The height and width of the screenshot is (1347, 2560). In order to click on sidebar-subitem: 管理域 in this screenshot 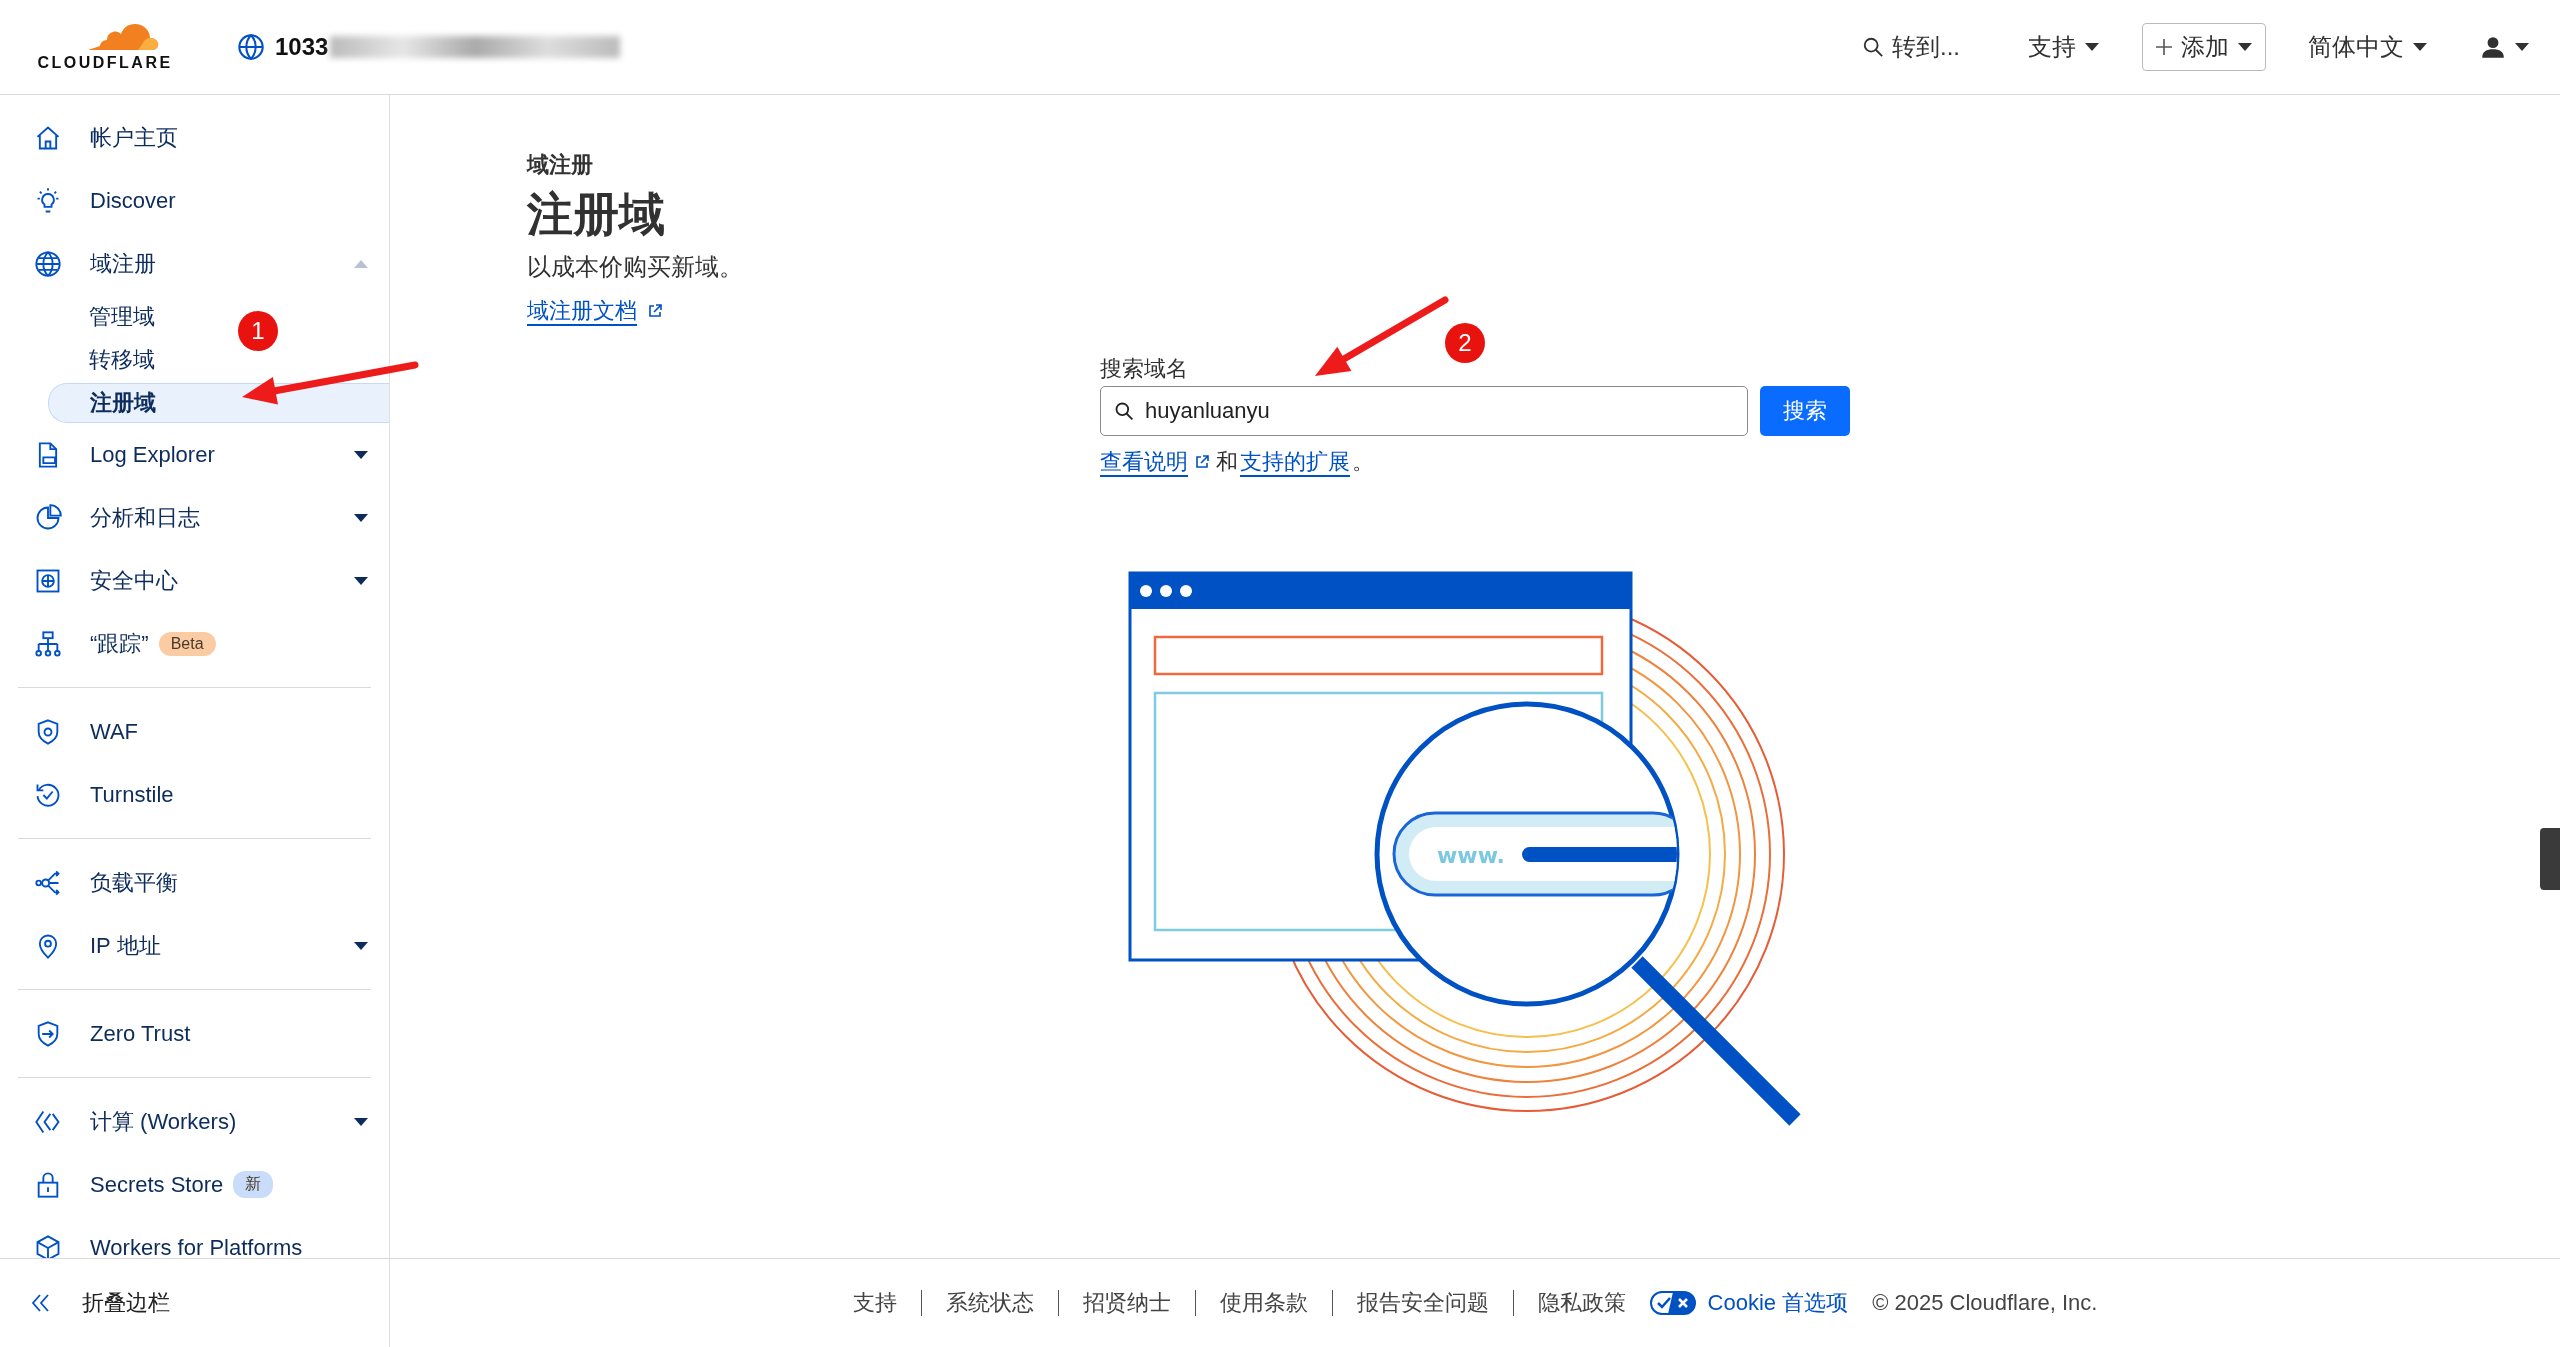, I will do `click(122, 316)`.